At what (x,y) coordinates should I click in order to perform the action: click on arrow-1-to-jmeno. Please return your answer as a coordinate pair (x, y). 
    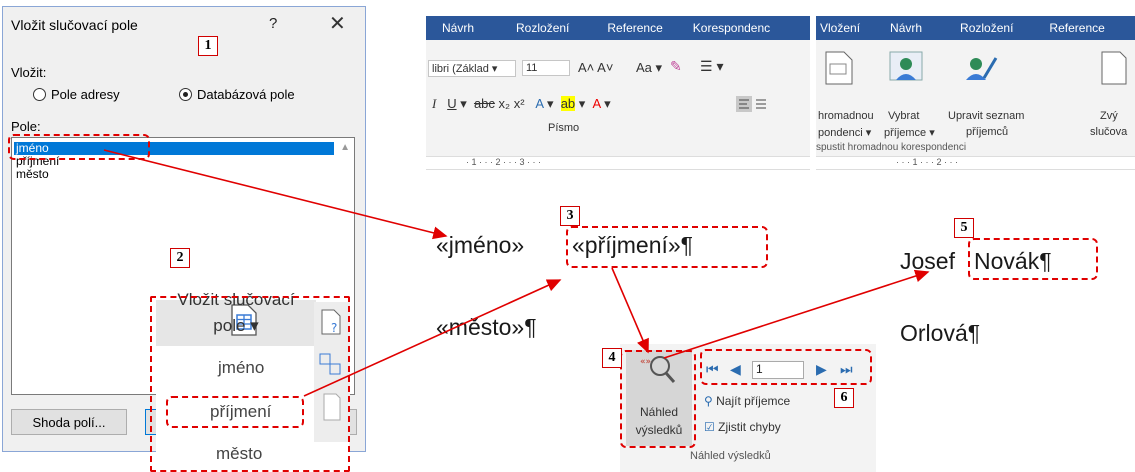
    Looking at the image, I should click on (275, 194).